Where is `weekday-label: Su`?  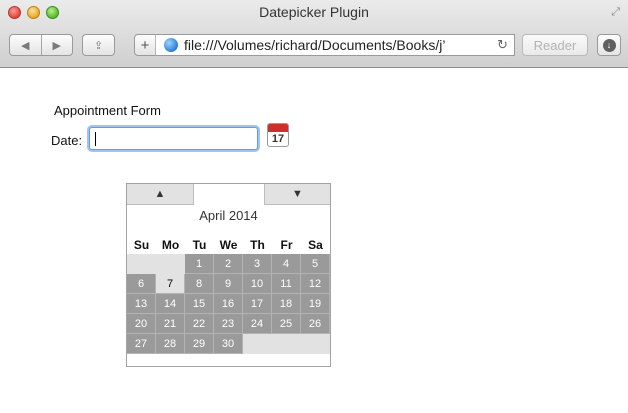 weekday-label: Su is located at coordinates (141, 245).